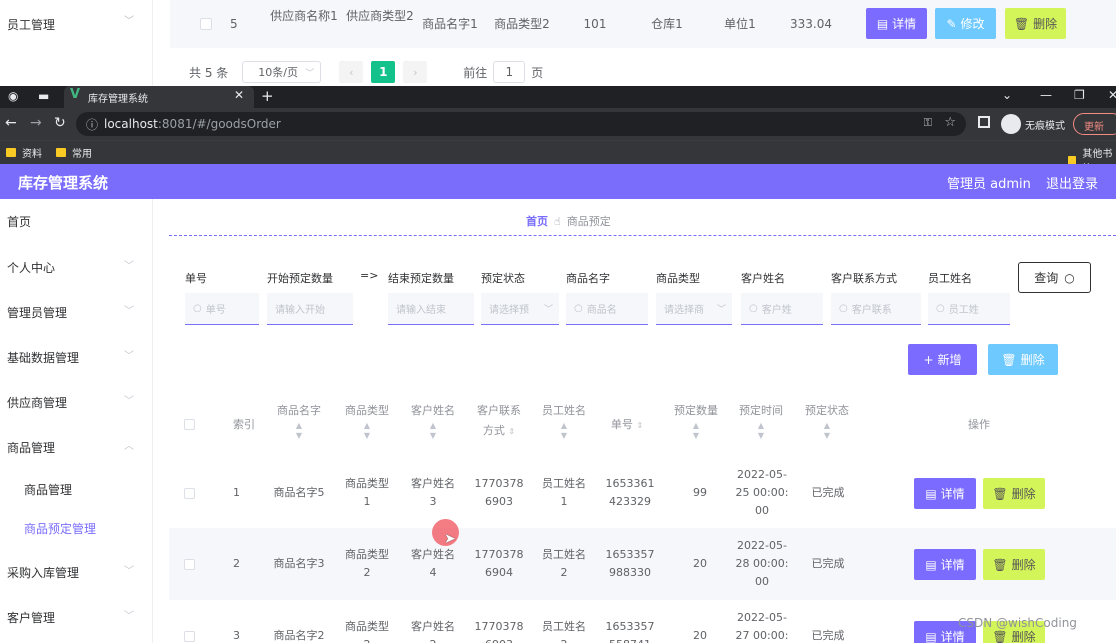  Describe the element at coordinates (782, 309) in the screenshot. I see `customer-name-input: ○ 客户姓` at that location.